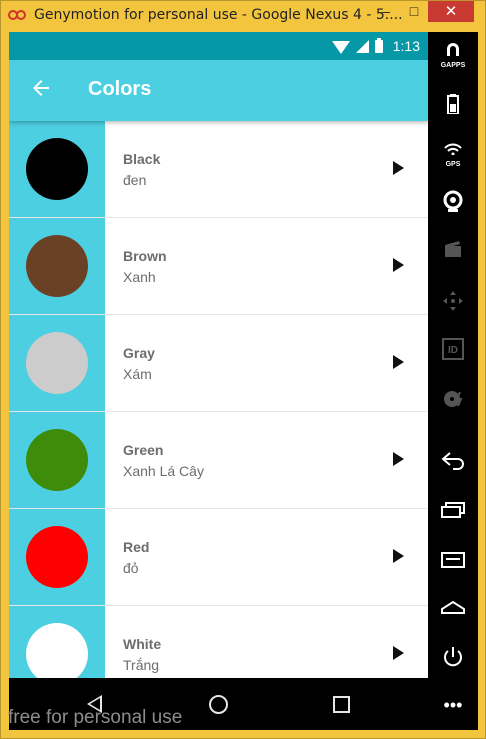 This screenshot has width=486, height=739. I want to click on disk-icon, so click(453, 399).